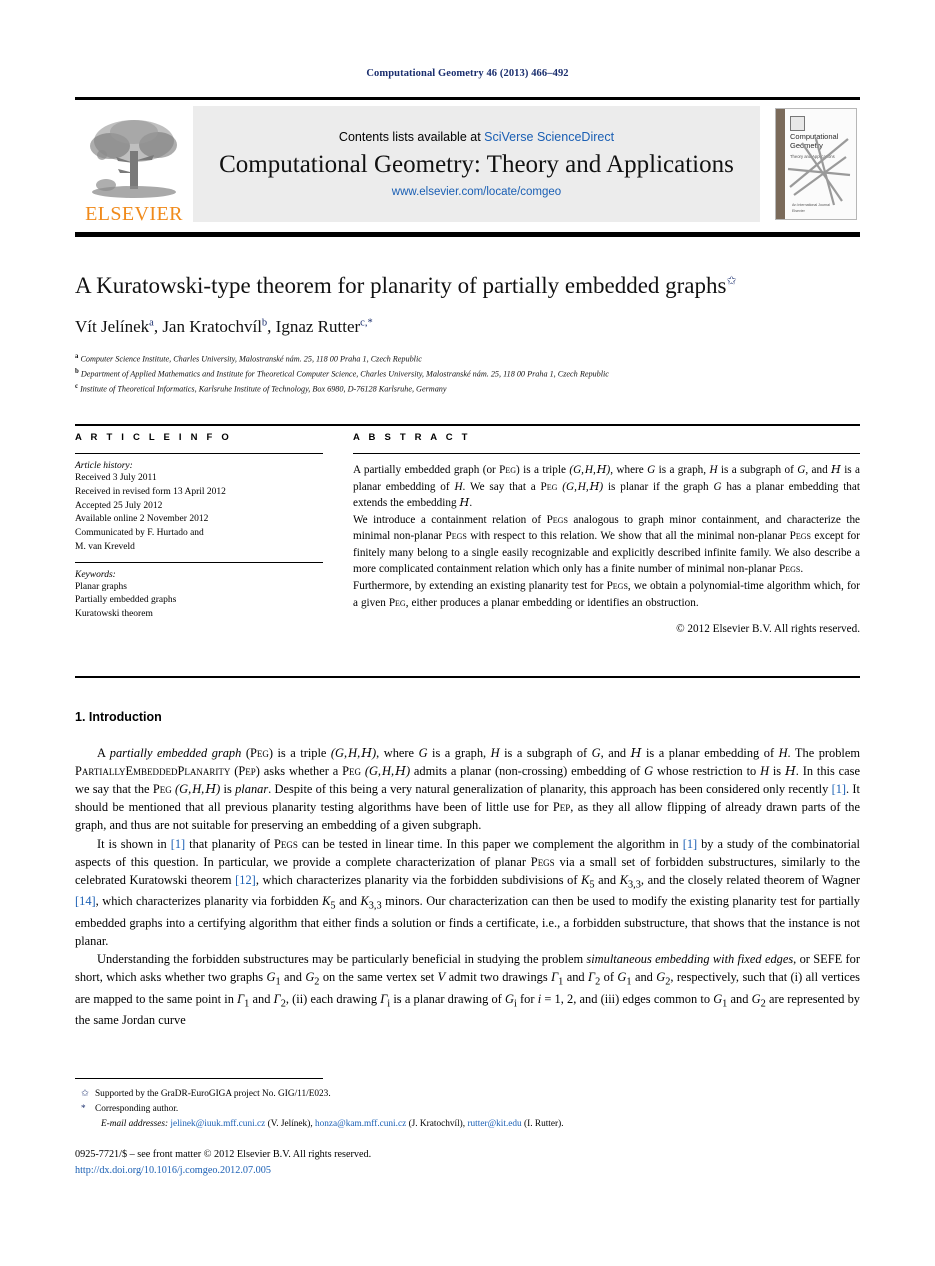 Image resolution: width=935 pixels, height=1266 pixels. What do you see at coordinates (839, 789) in the screenshot?
I see `citation-1: [1]` at bounding box center [839, 789].